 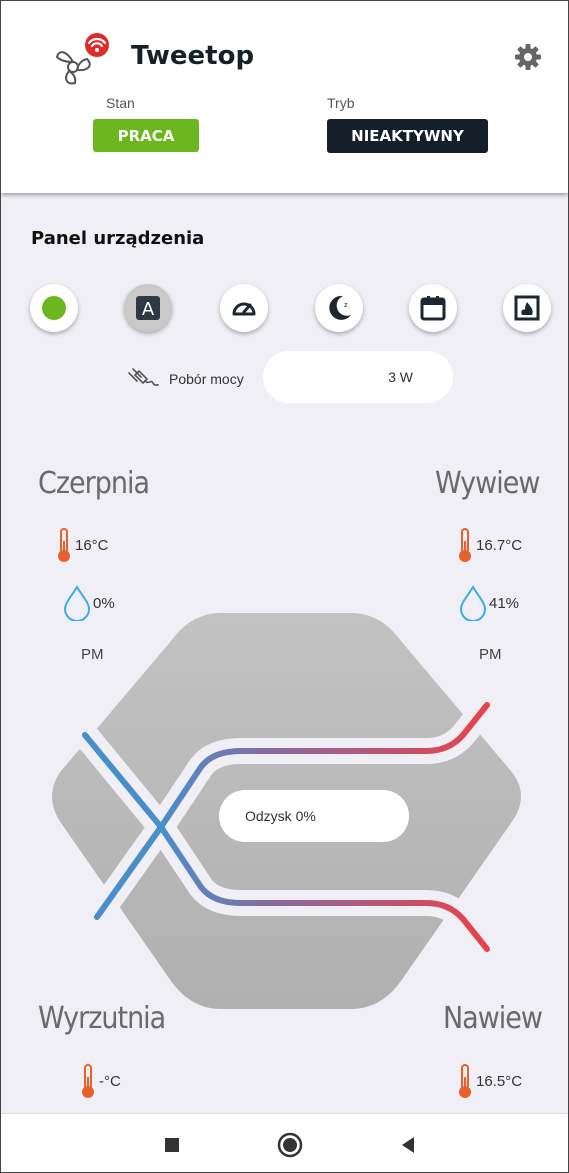 I want to click on speedometer-button, so click(x=244, y=308).